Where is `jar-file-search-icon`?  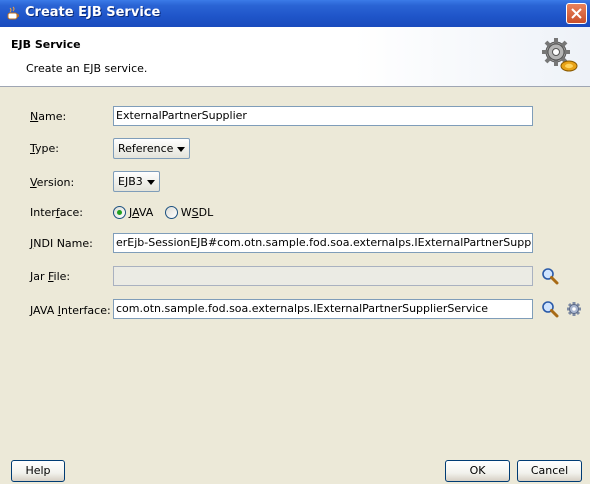
jar-file-search-icon is located at coordinates (550, 276).